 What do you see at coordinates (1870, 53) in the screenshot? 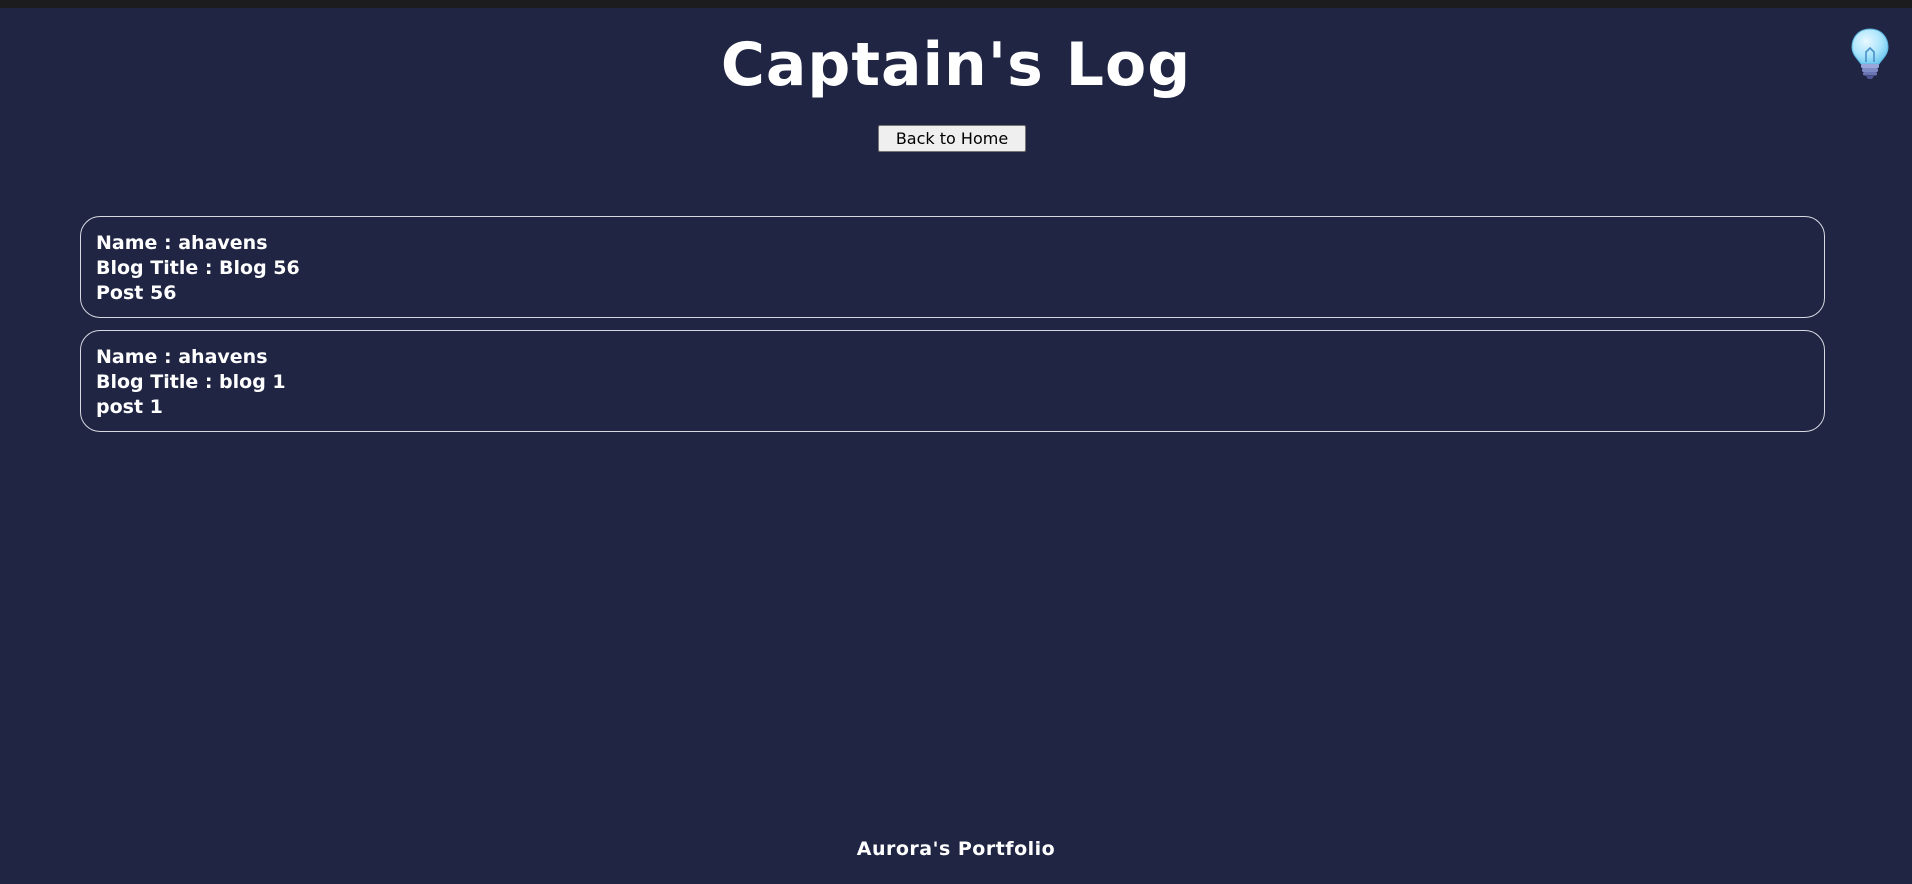
I see `lightbulb-icon` at bounding box center [1870, 53].